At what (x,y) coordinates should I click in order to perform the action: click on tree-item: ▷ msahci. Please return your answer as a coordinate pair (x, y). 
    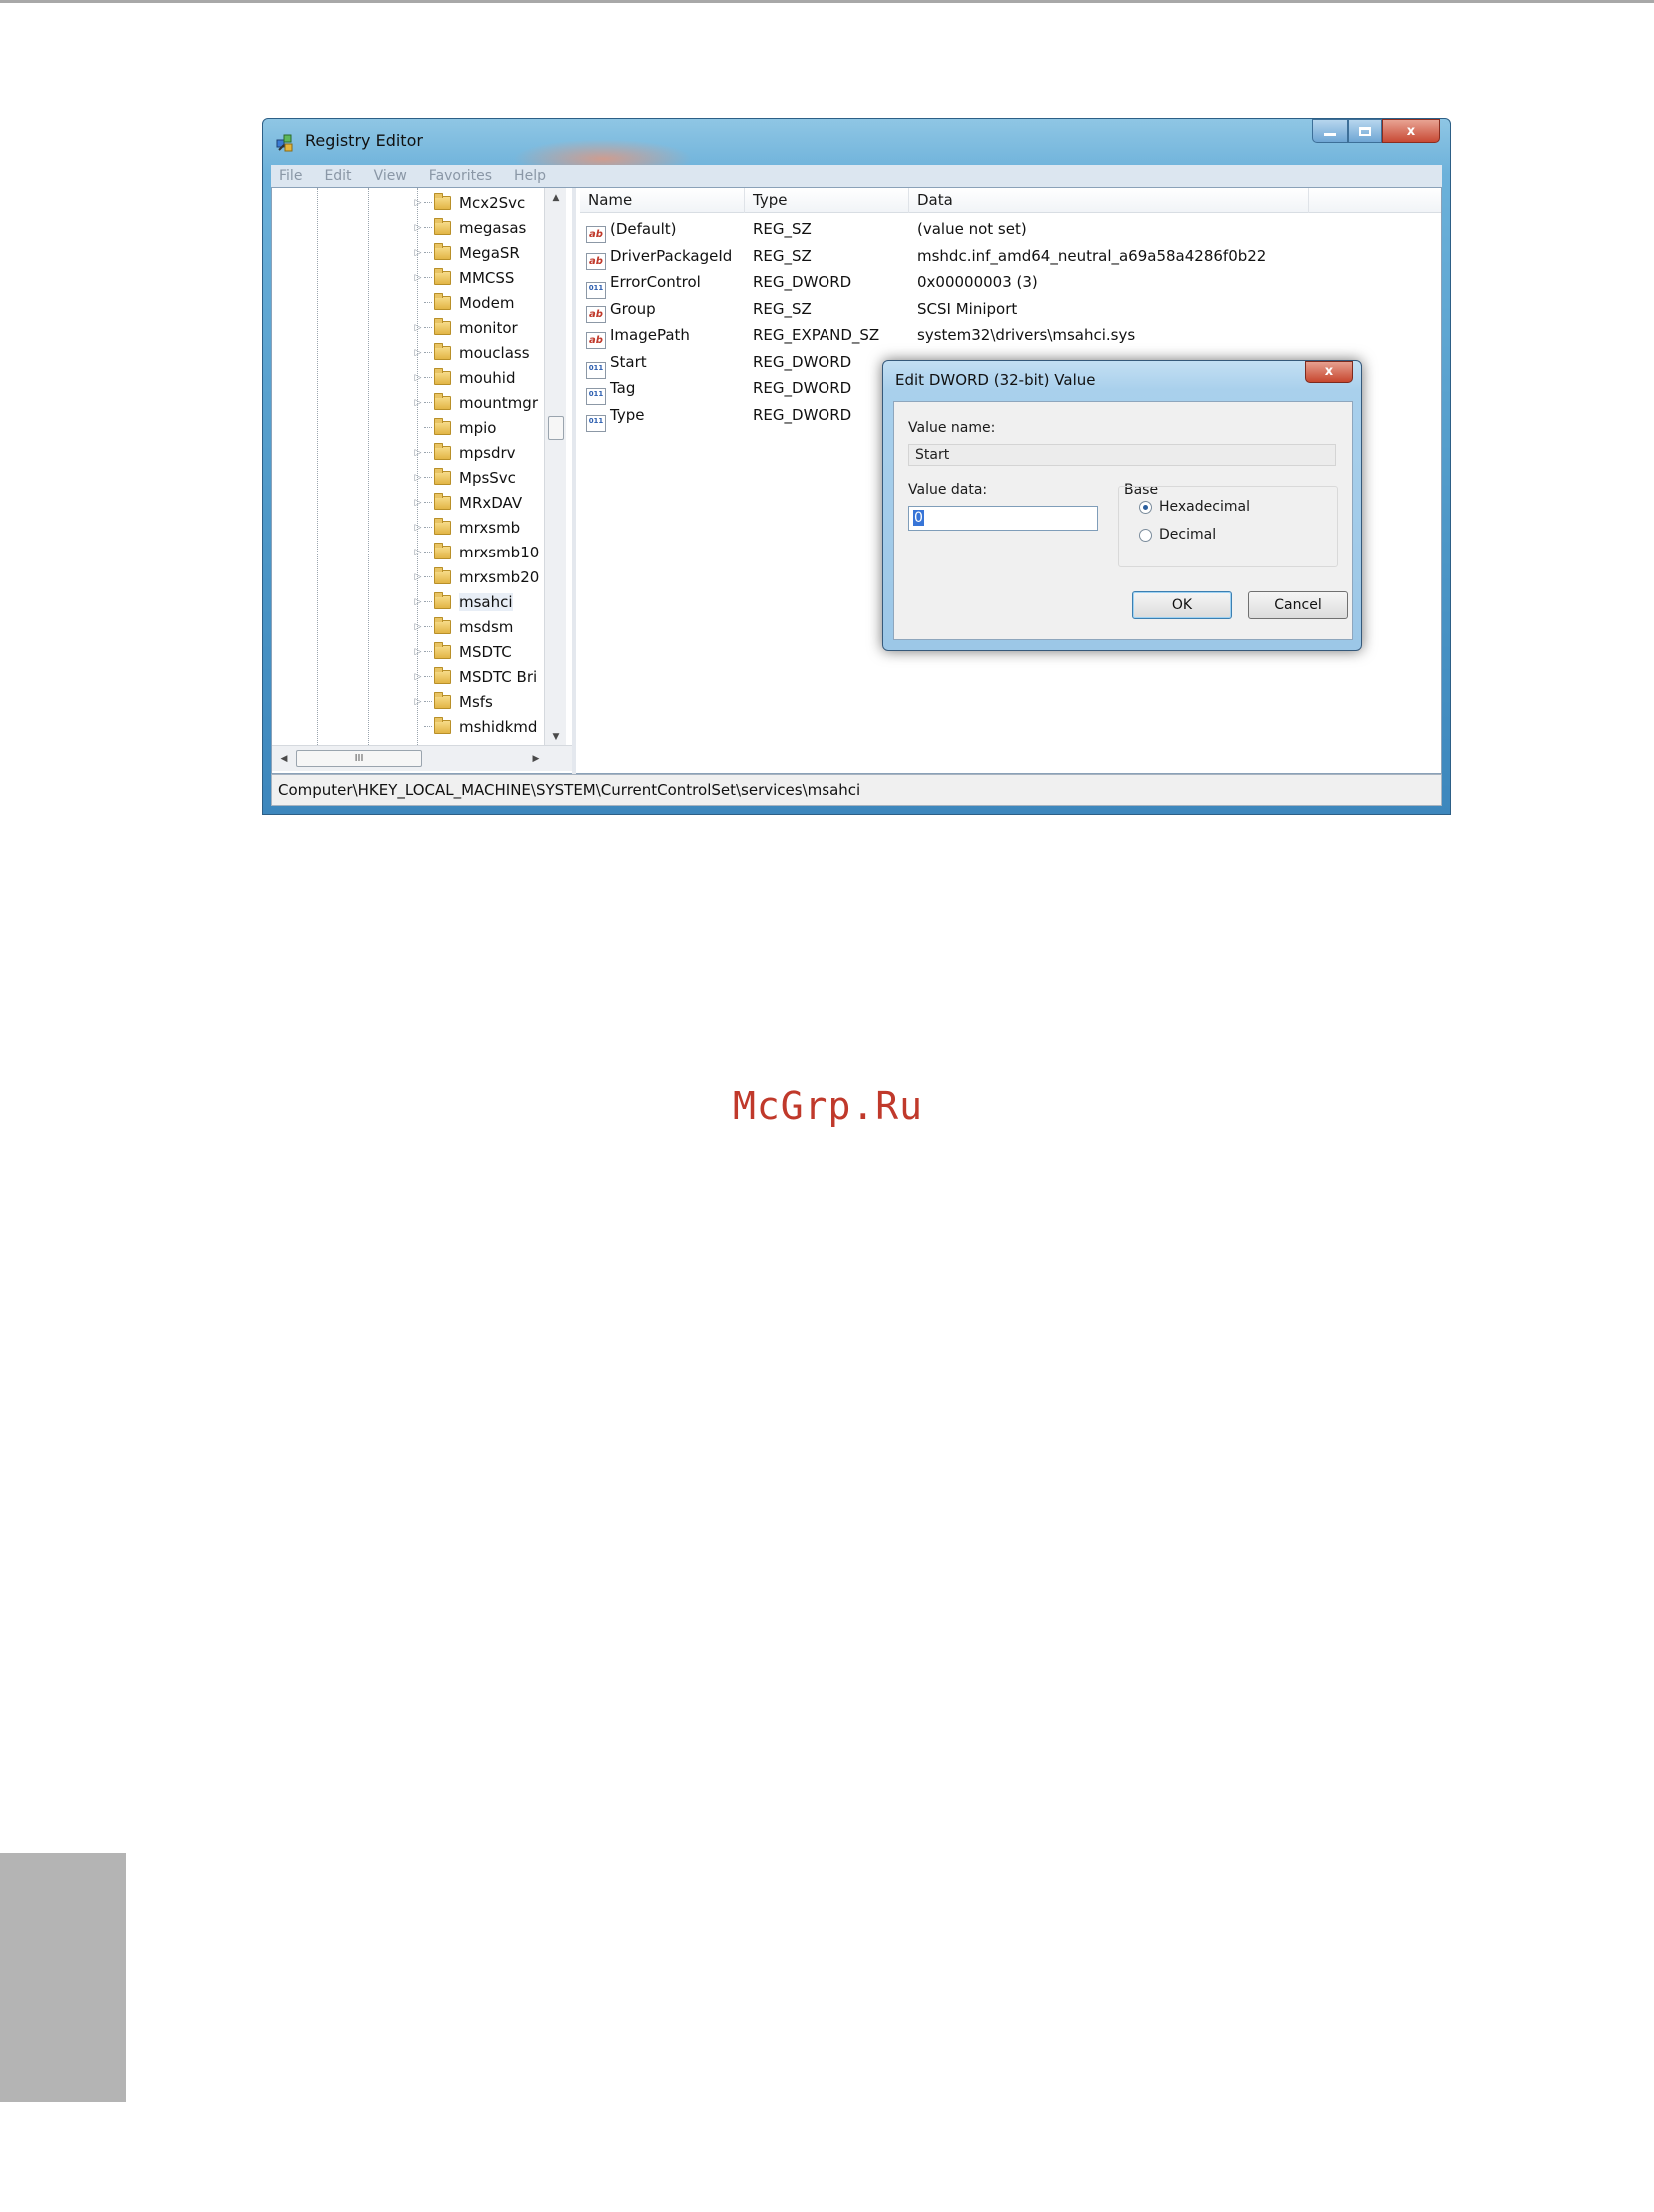
    Looking at the image, I should click on (488, 601).